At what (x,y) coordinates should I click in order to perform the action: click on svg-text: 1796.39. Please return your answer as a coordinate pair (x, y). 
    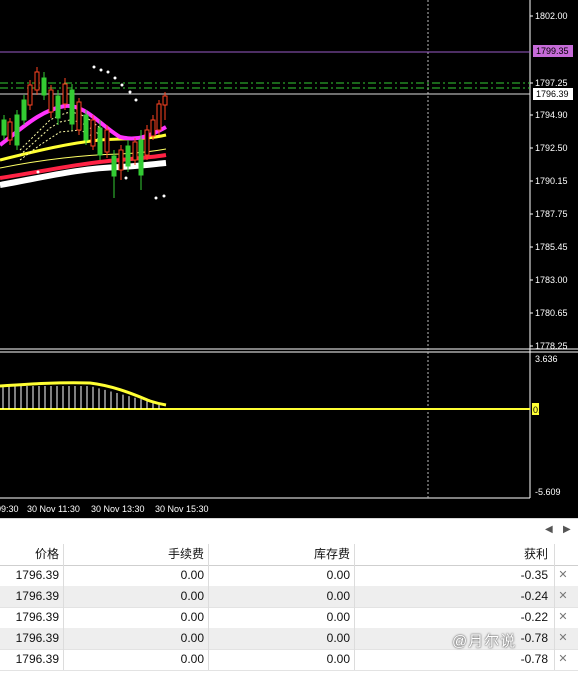
    Looking at the image, I should click on (552, 94).